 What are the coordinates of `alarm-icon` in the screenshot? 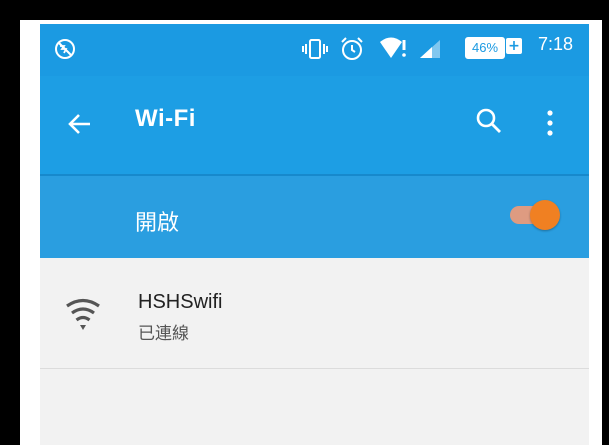 It's located at (352, 48).